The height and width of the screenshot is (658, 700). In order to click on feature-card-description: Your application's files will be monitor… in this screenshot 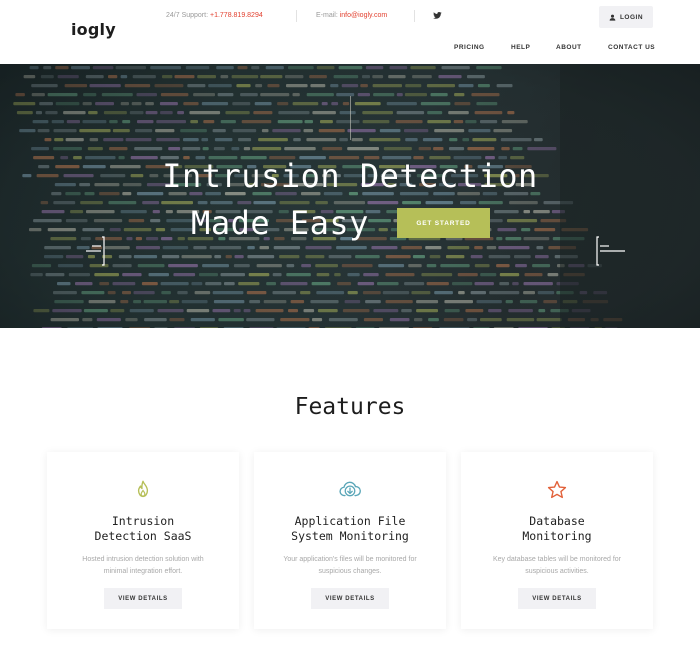, I will do `click(350, 566)`.